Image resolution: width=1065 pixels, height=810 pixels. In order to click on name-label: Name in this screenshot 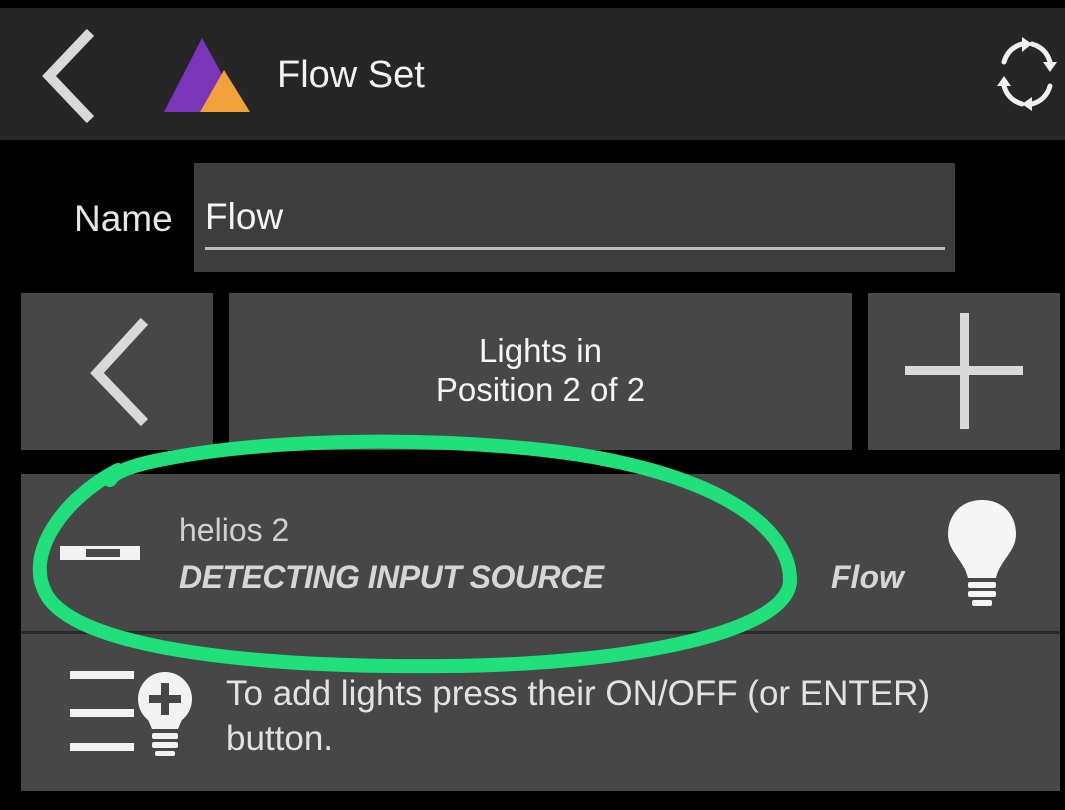, I will do `click(123, 218)`.